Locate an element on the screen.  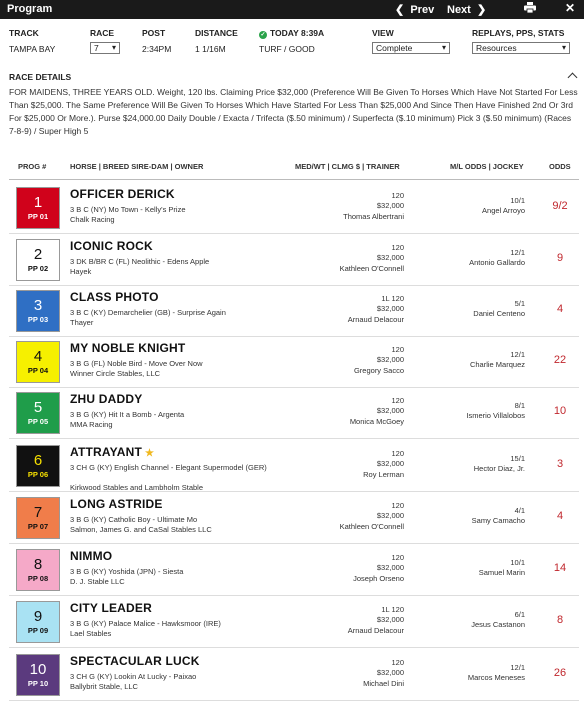
jockey: Antonio Gallardo is located at coordinates (497, 262).